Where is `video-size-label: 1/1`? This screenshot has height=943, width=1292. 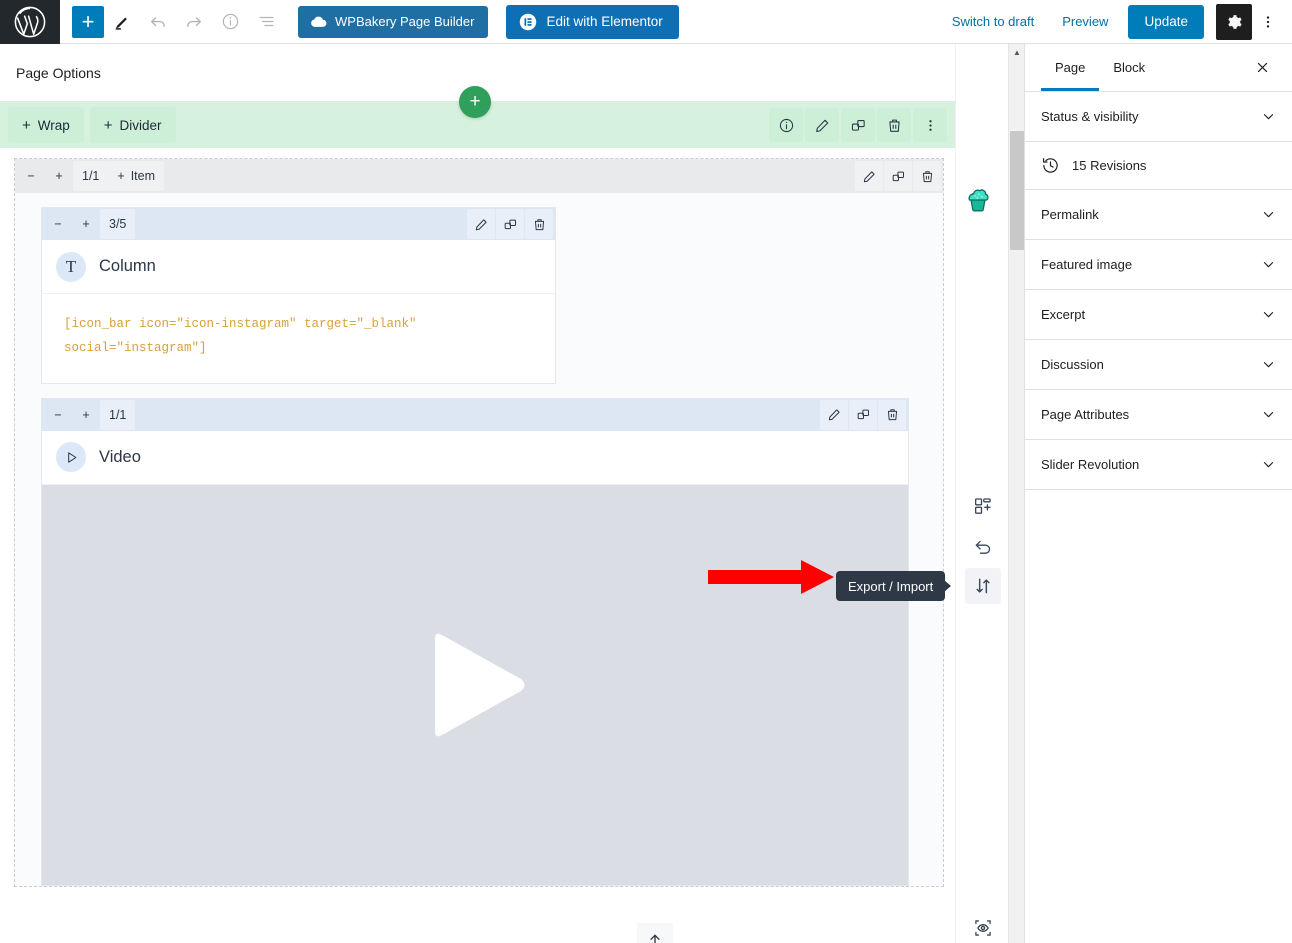
video-size-label: 1/1 is located at coordinates (118, 414).